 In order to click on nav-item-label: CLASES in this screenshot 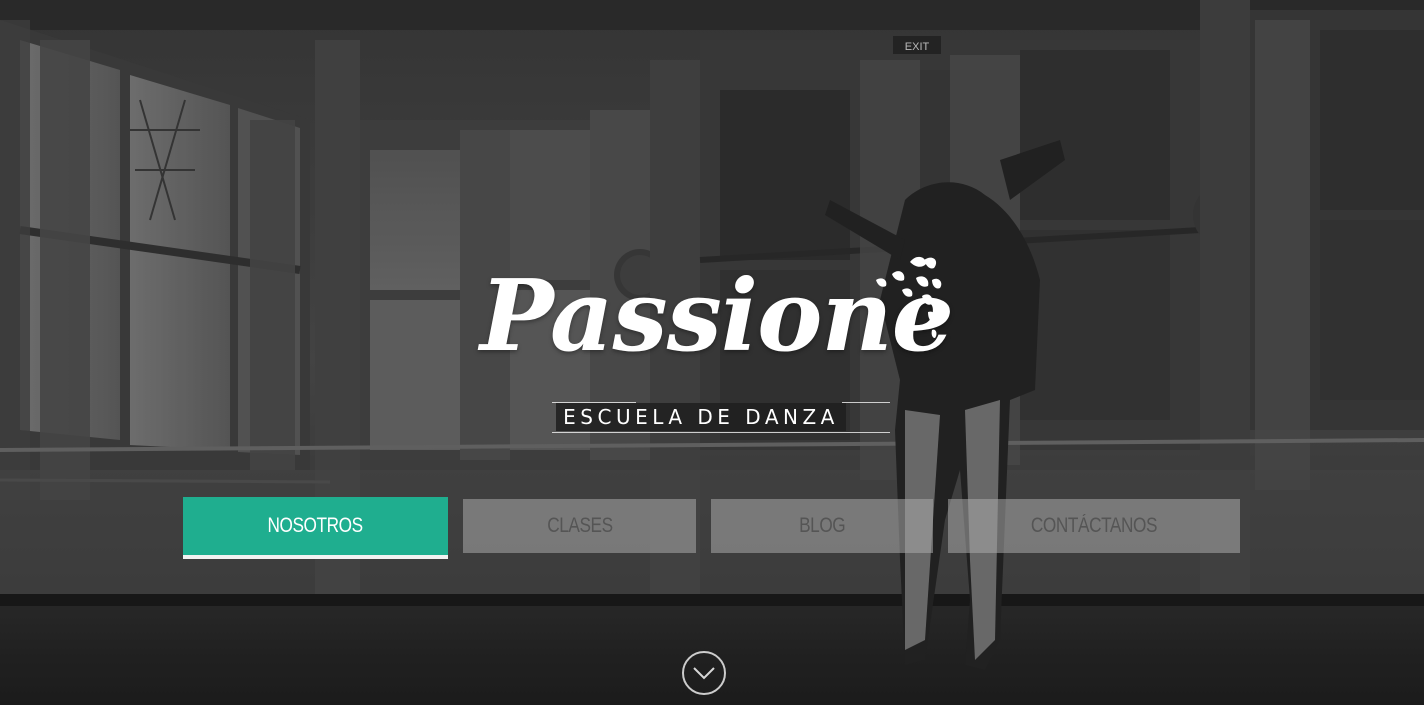, I will do `click(579, 525)`.